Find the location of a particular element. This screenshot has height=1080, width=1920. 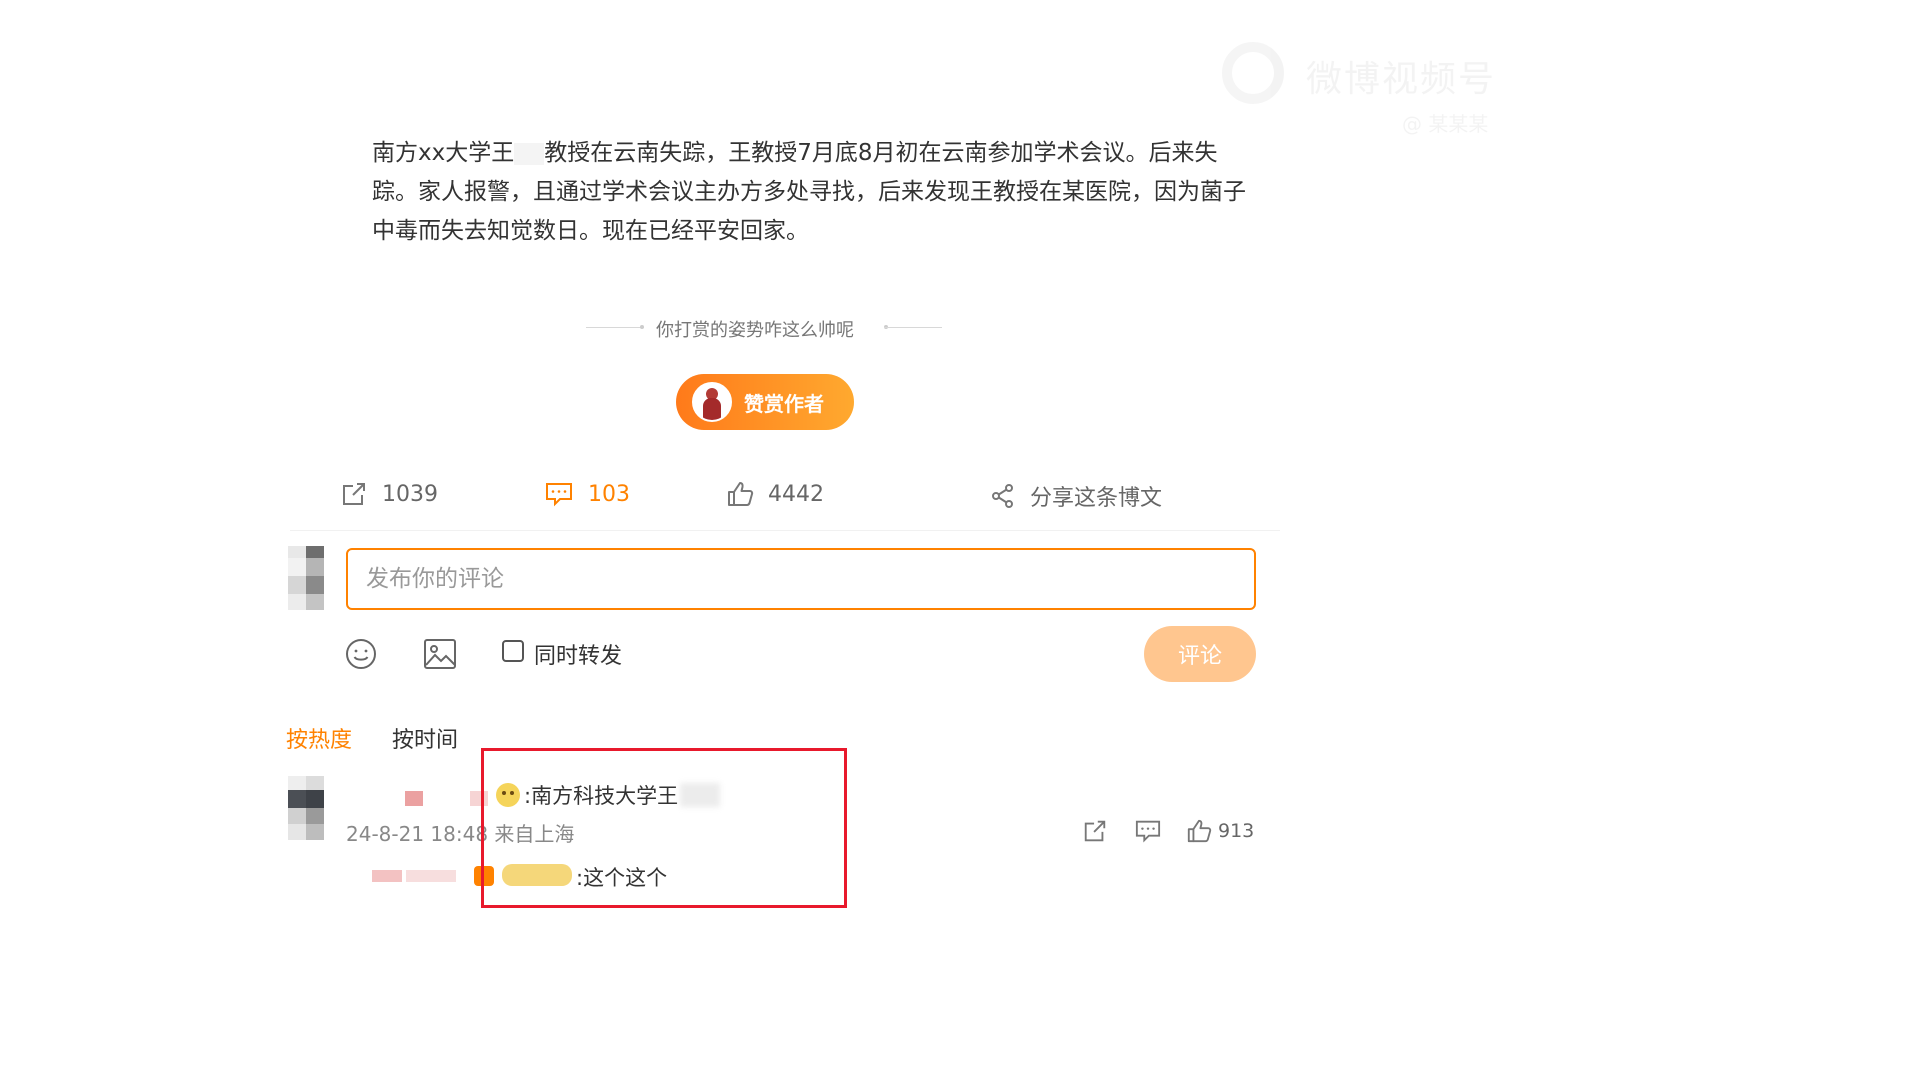

blurred-name is located at coordinates (529, 153).